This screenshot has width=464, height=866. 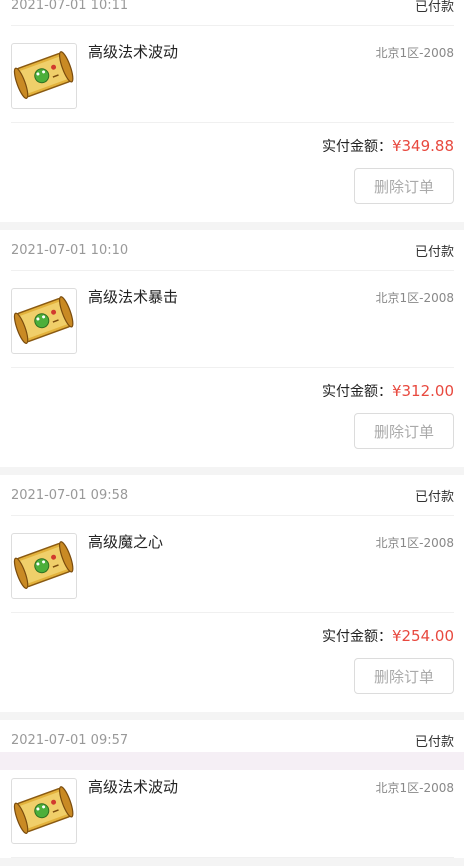 I want to click on order-time: 2021-07-01 10:11, so click(x=70, y=6).